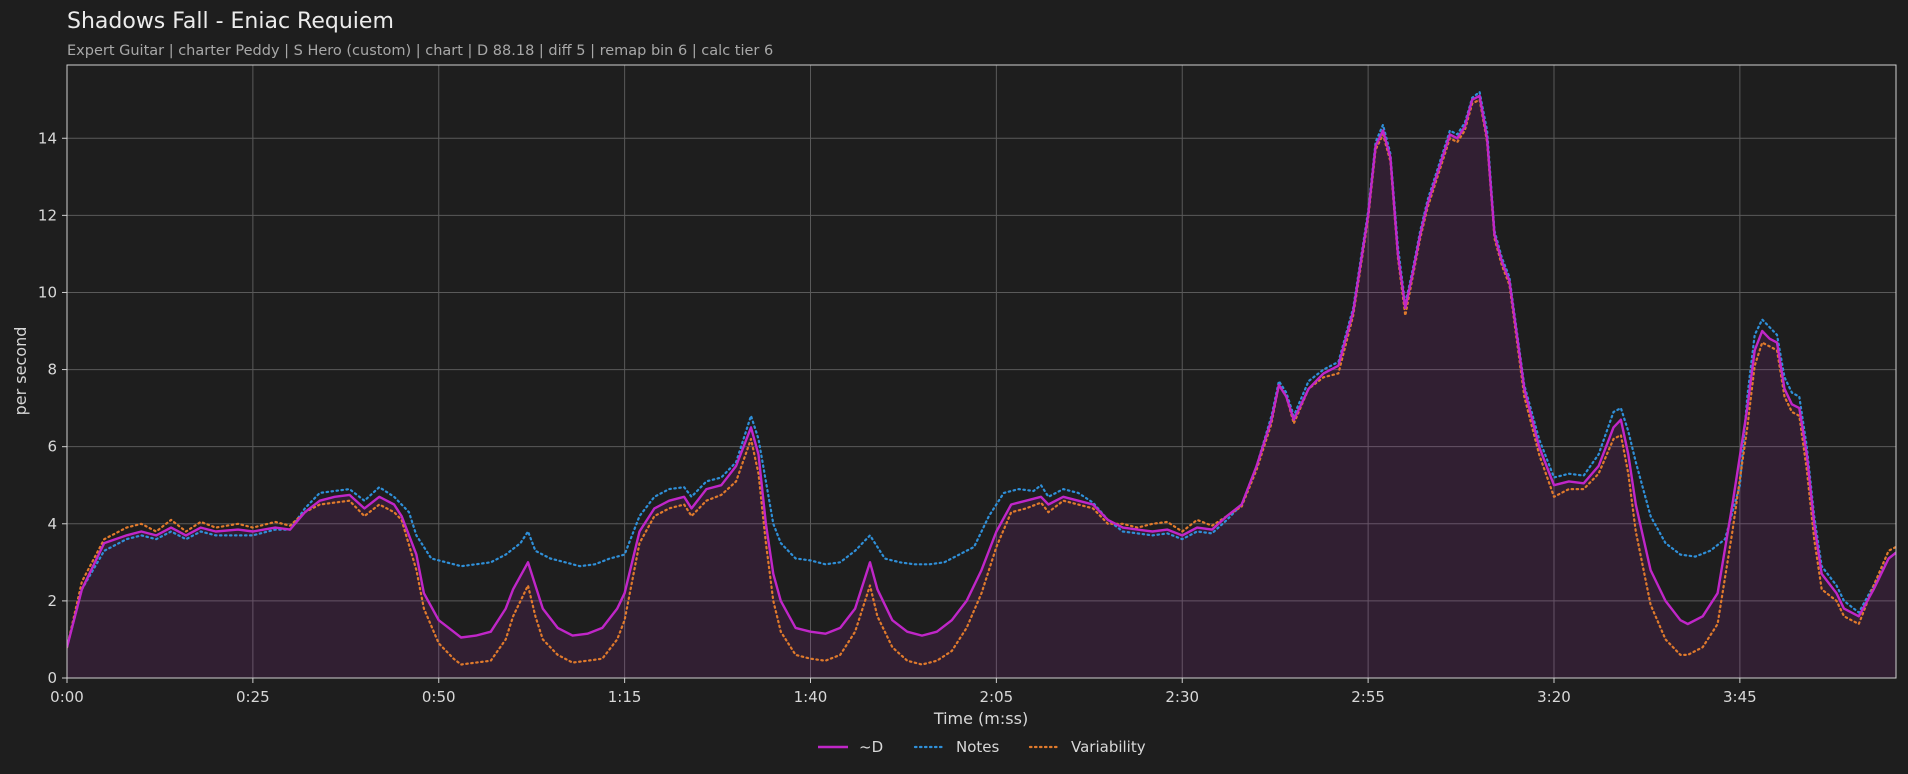 The height and width of the screenshot is (774, 1908). Describe the element at coordinates (52, 524) in the screenshot. I see `y-tick-label: 4` at that location.